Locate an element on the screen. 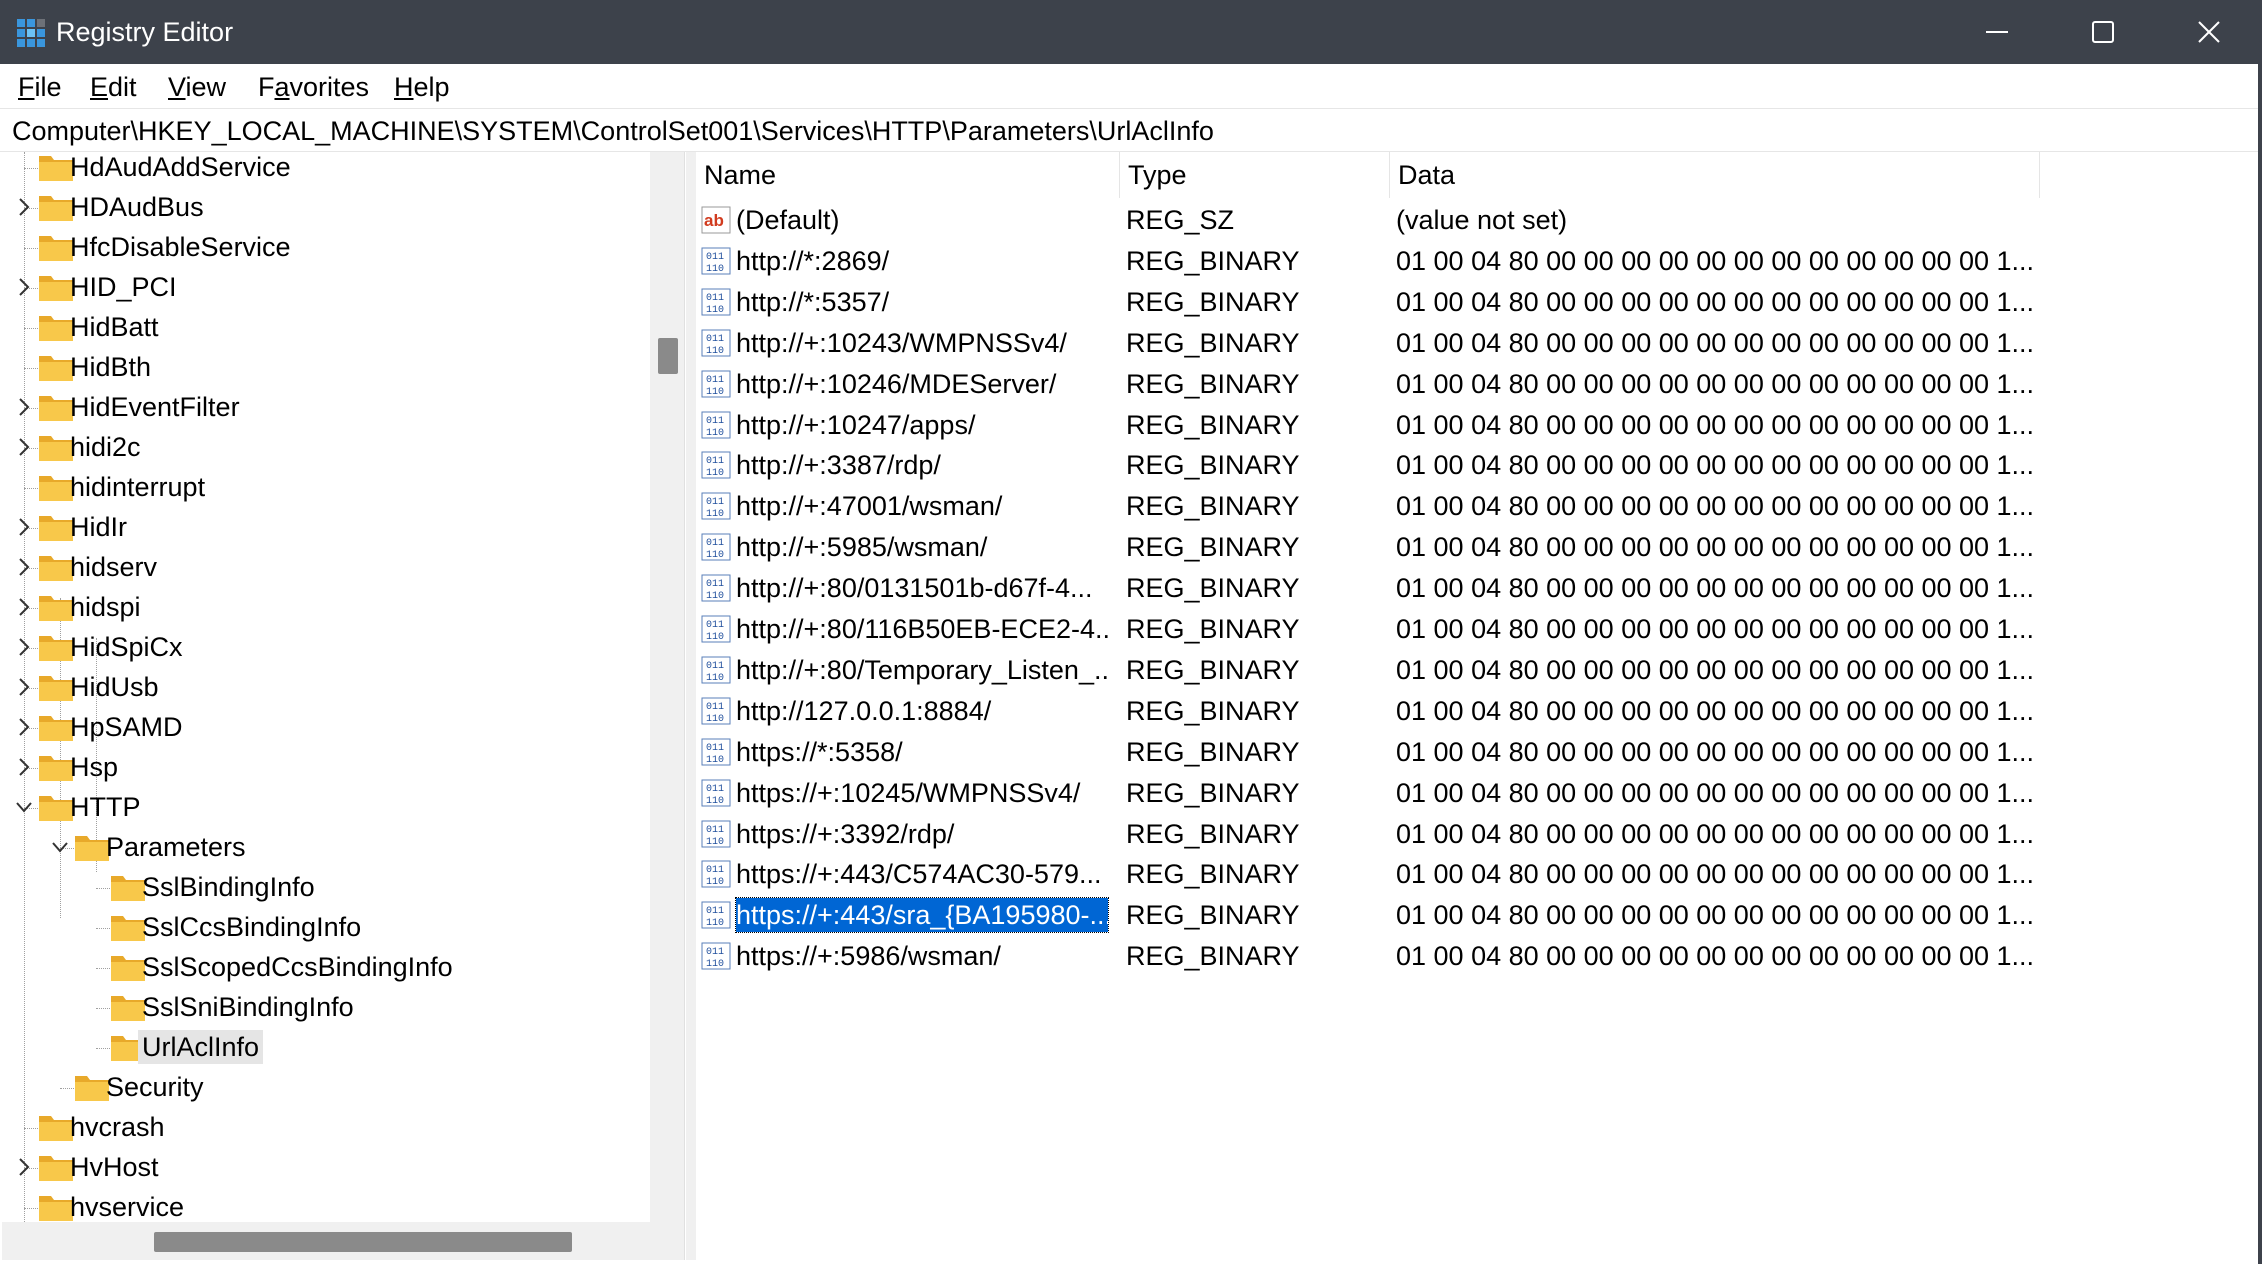  tree-node-sslbindinginfo: SslBindingInfo is located at coordinates (325, 888).